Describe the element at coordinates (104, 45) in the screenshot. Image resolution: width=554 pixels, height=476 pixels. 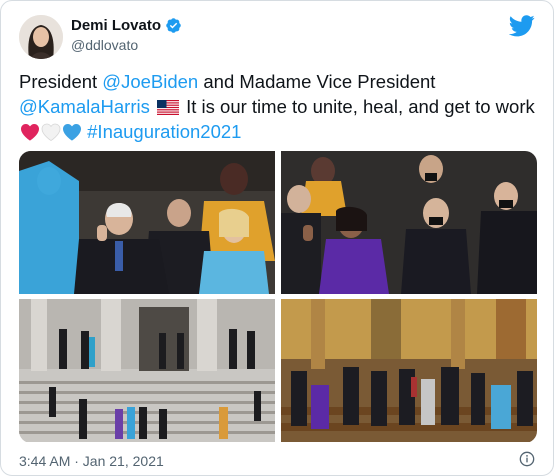
I see `handle: @ddlovato` at that location.